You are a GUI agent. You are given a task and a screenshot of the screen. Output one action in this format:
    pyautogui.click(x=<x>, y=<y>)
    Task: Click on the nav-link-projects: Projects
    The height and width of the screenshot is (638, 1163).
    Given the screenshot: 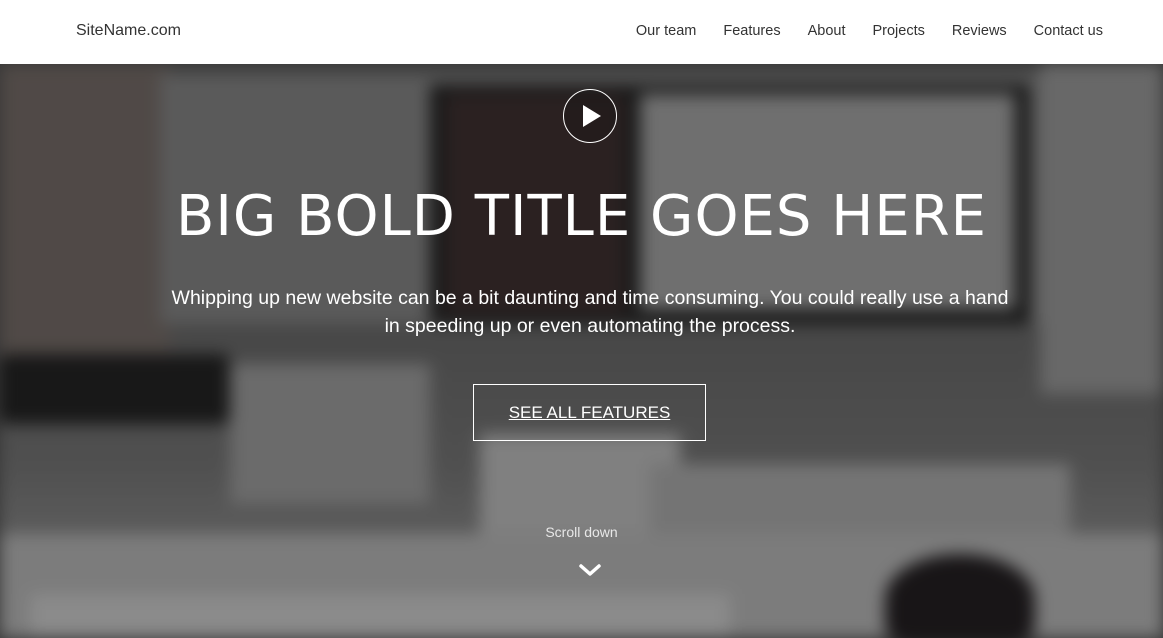 What is the action you would take?
    pyautogui.click(x=898, y=31)
    